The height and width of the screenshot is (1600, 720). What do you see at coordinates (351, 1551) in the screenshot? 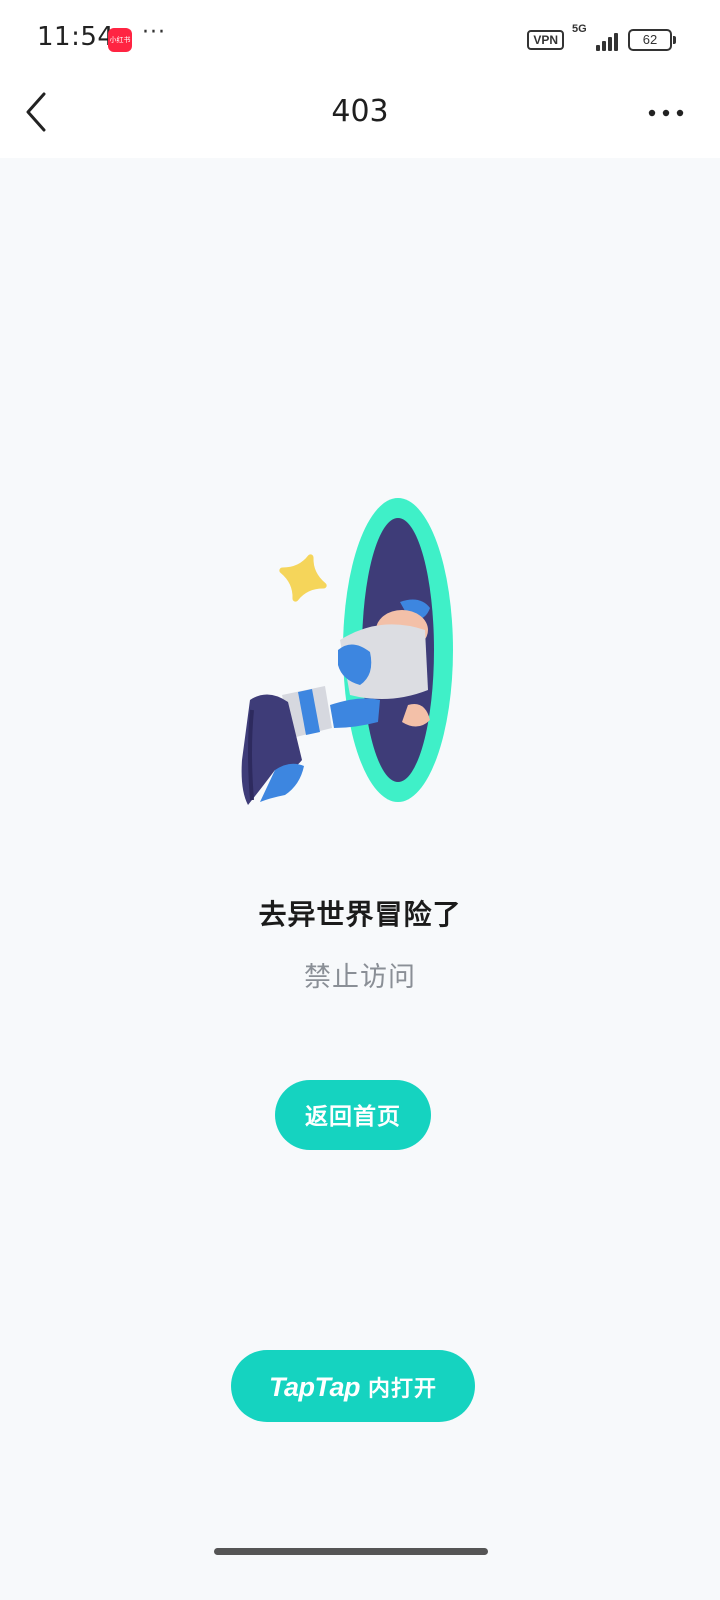
I see `home-indicator` at bounding box center [351, 1551].